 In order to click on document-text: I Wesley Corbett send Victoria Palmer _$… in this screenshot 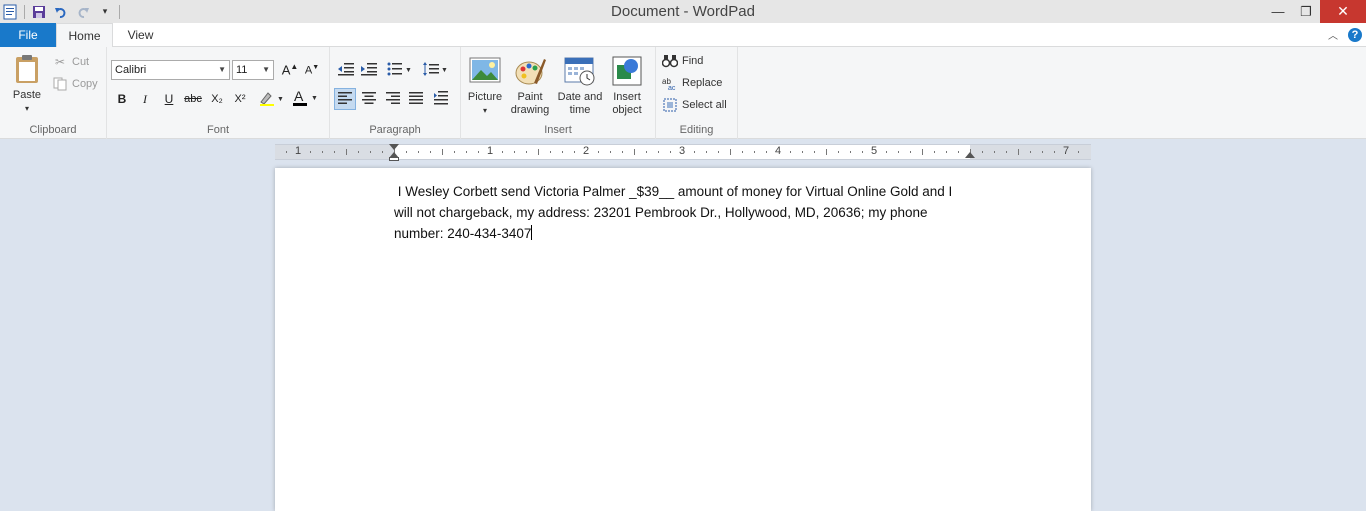, I will do `click(684, 212)`.